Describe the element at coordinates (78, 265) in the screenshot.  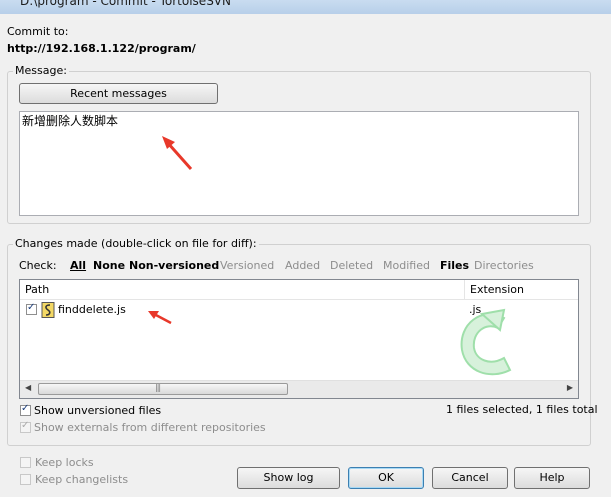
I see `filter-all: All` at that location.